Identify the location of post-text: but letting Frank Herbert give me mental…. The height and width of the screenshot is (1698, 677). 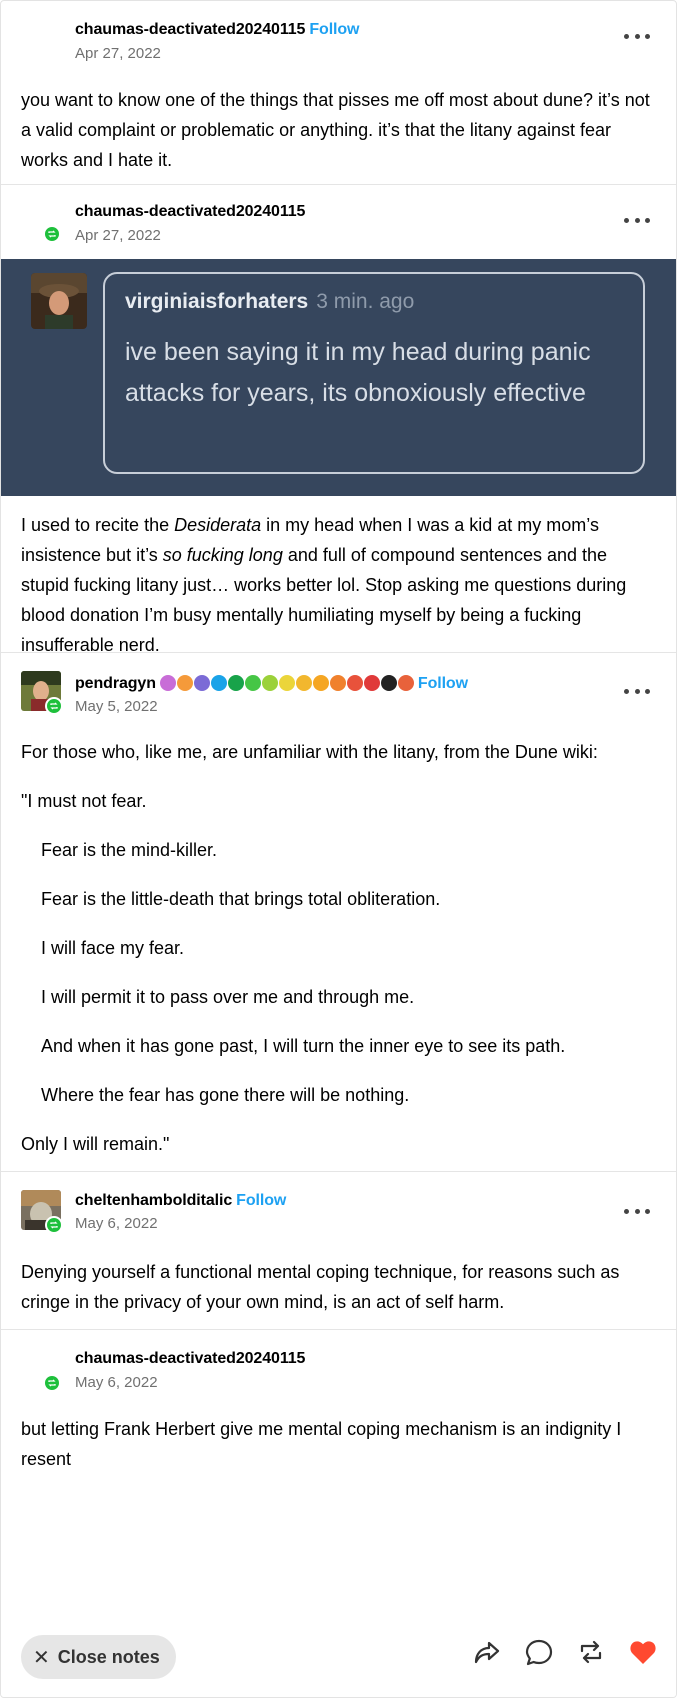
(321, 1444).